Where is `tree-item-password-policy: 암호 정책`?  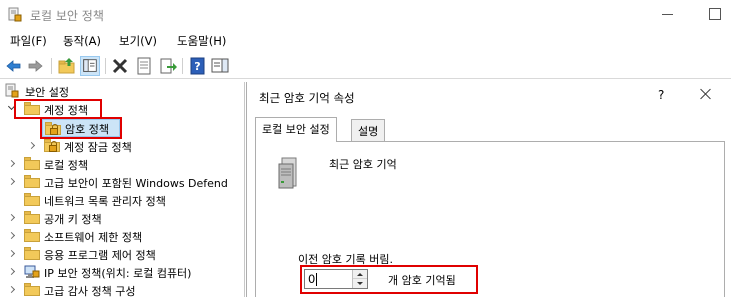 tree-item-password-policy: 암호 정책 is located at coordinates (81, 128).